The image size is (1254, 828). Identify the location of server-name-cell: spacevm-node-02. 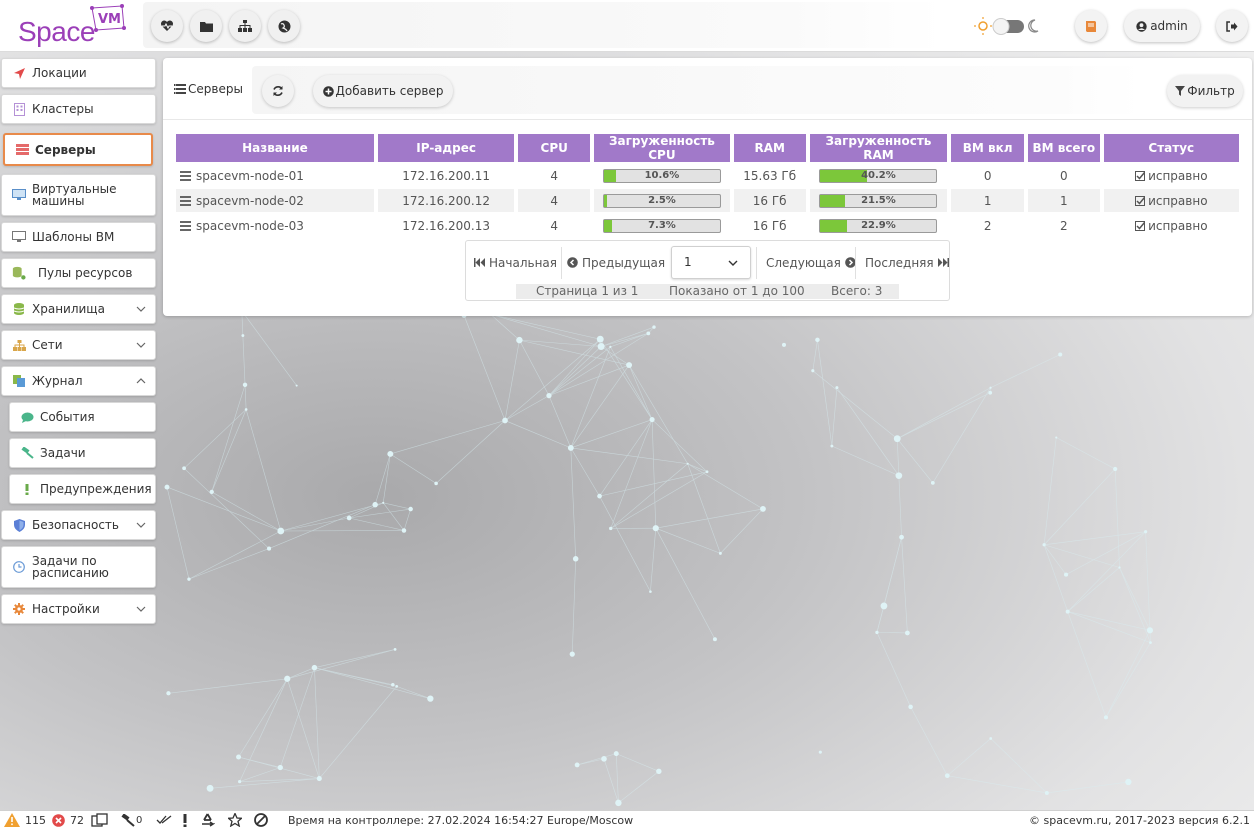
(275, 200).